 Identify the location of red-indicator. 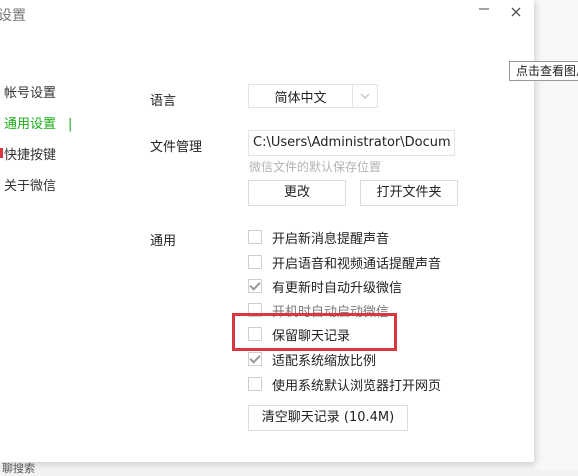
(1, 153).